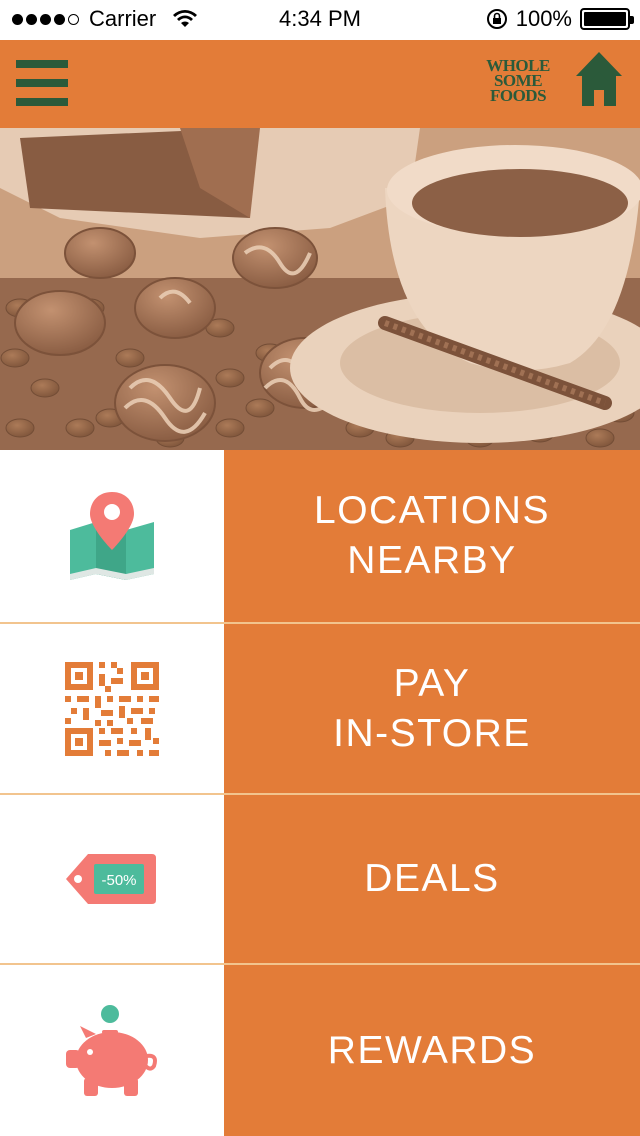 Image resolution: width=640 pixels, height=1136 pixels. Describe the element at coordinates (432, 510) in the screenshot. I see `menu-label-line-1: LOCATIONS` at that location.